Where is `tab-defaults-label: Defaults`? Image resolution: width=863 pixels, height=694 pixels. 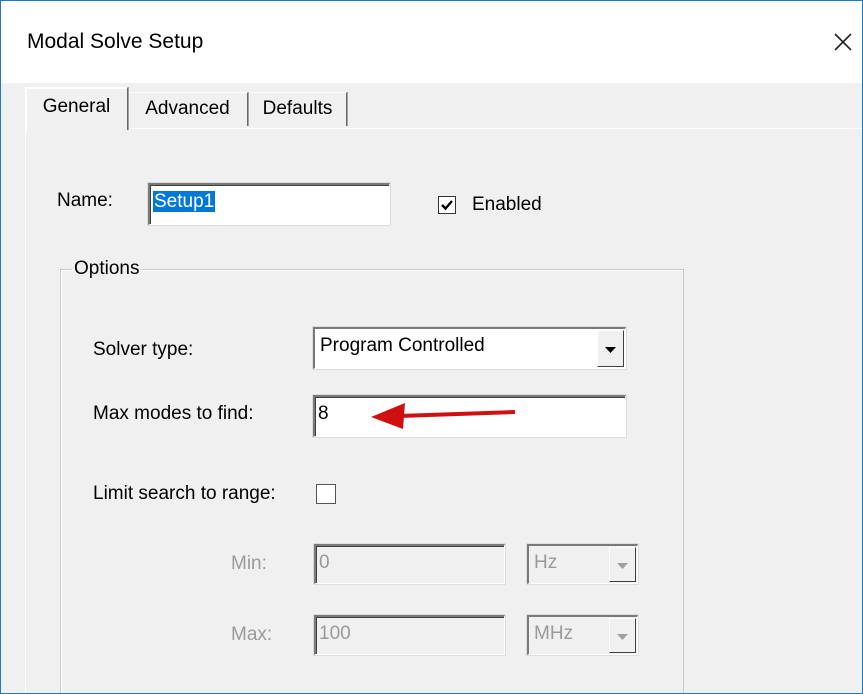
tab-defaults-label: Defaults is located at coordinates (297, 108).